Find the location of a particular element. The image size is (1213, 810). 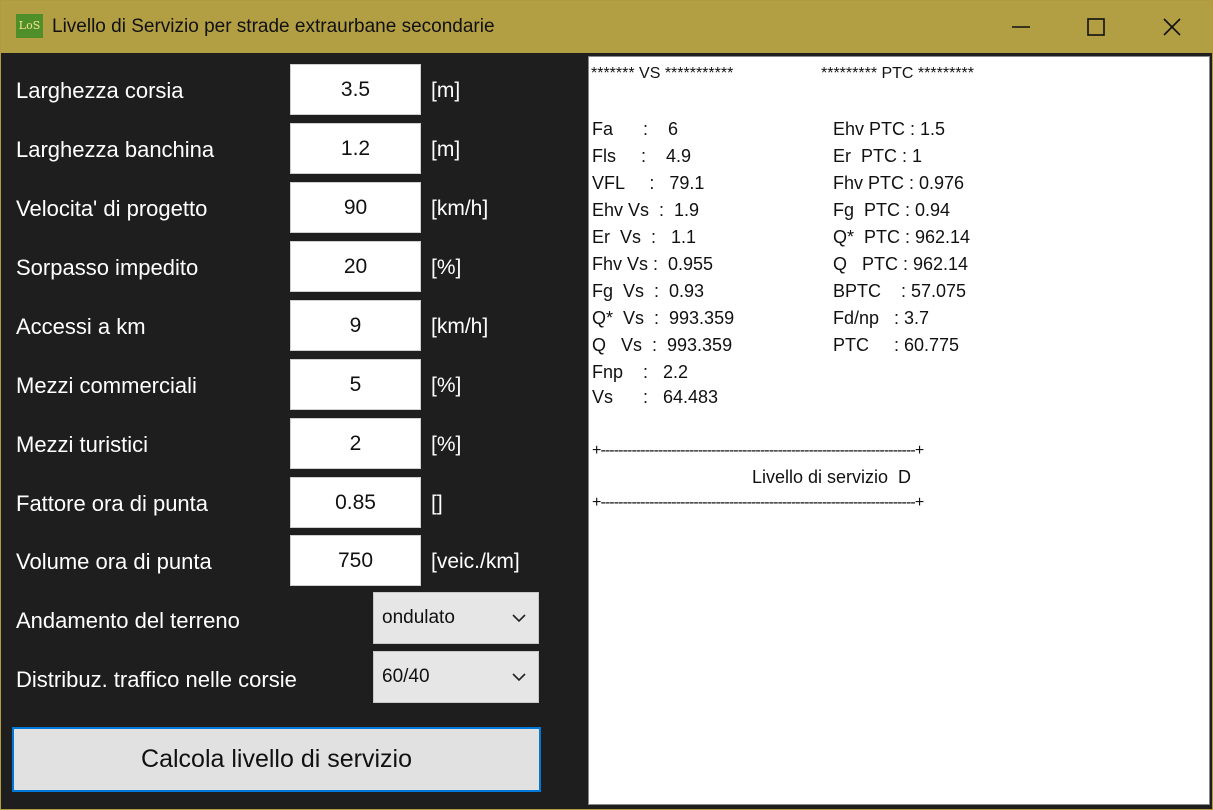

access-points-unit: [km/h] is located at coordinates (460, 326).